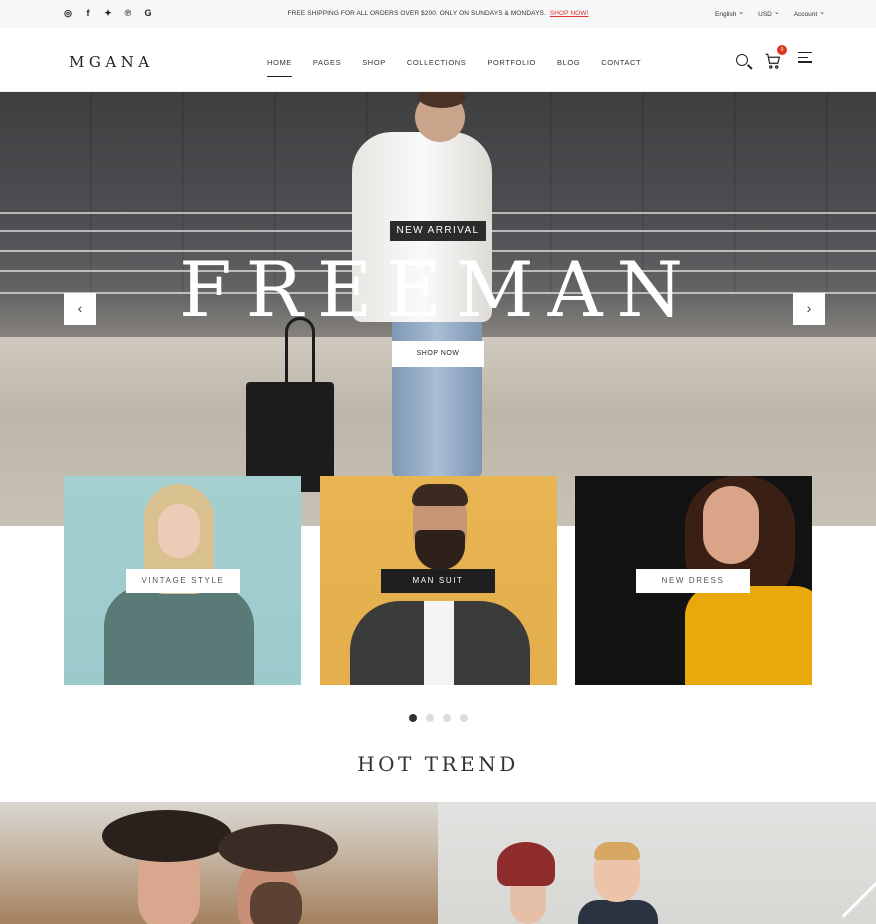 The width and height of the screenshot is (876, 924). What do you see at coordinates (438, 289) in the screenshot?
I see `hero-headline: FREEMAN` at bounding box center [438, 289].